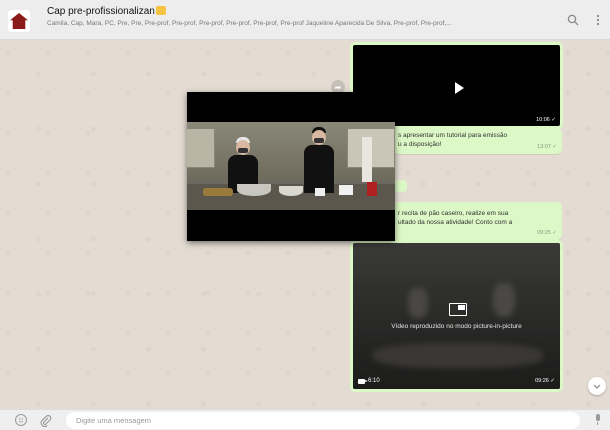 This screenshot has width=610, height=430. I want to click on message-time: 09:26 ✓, so click(545, 381).